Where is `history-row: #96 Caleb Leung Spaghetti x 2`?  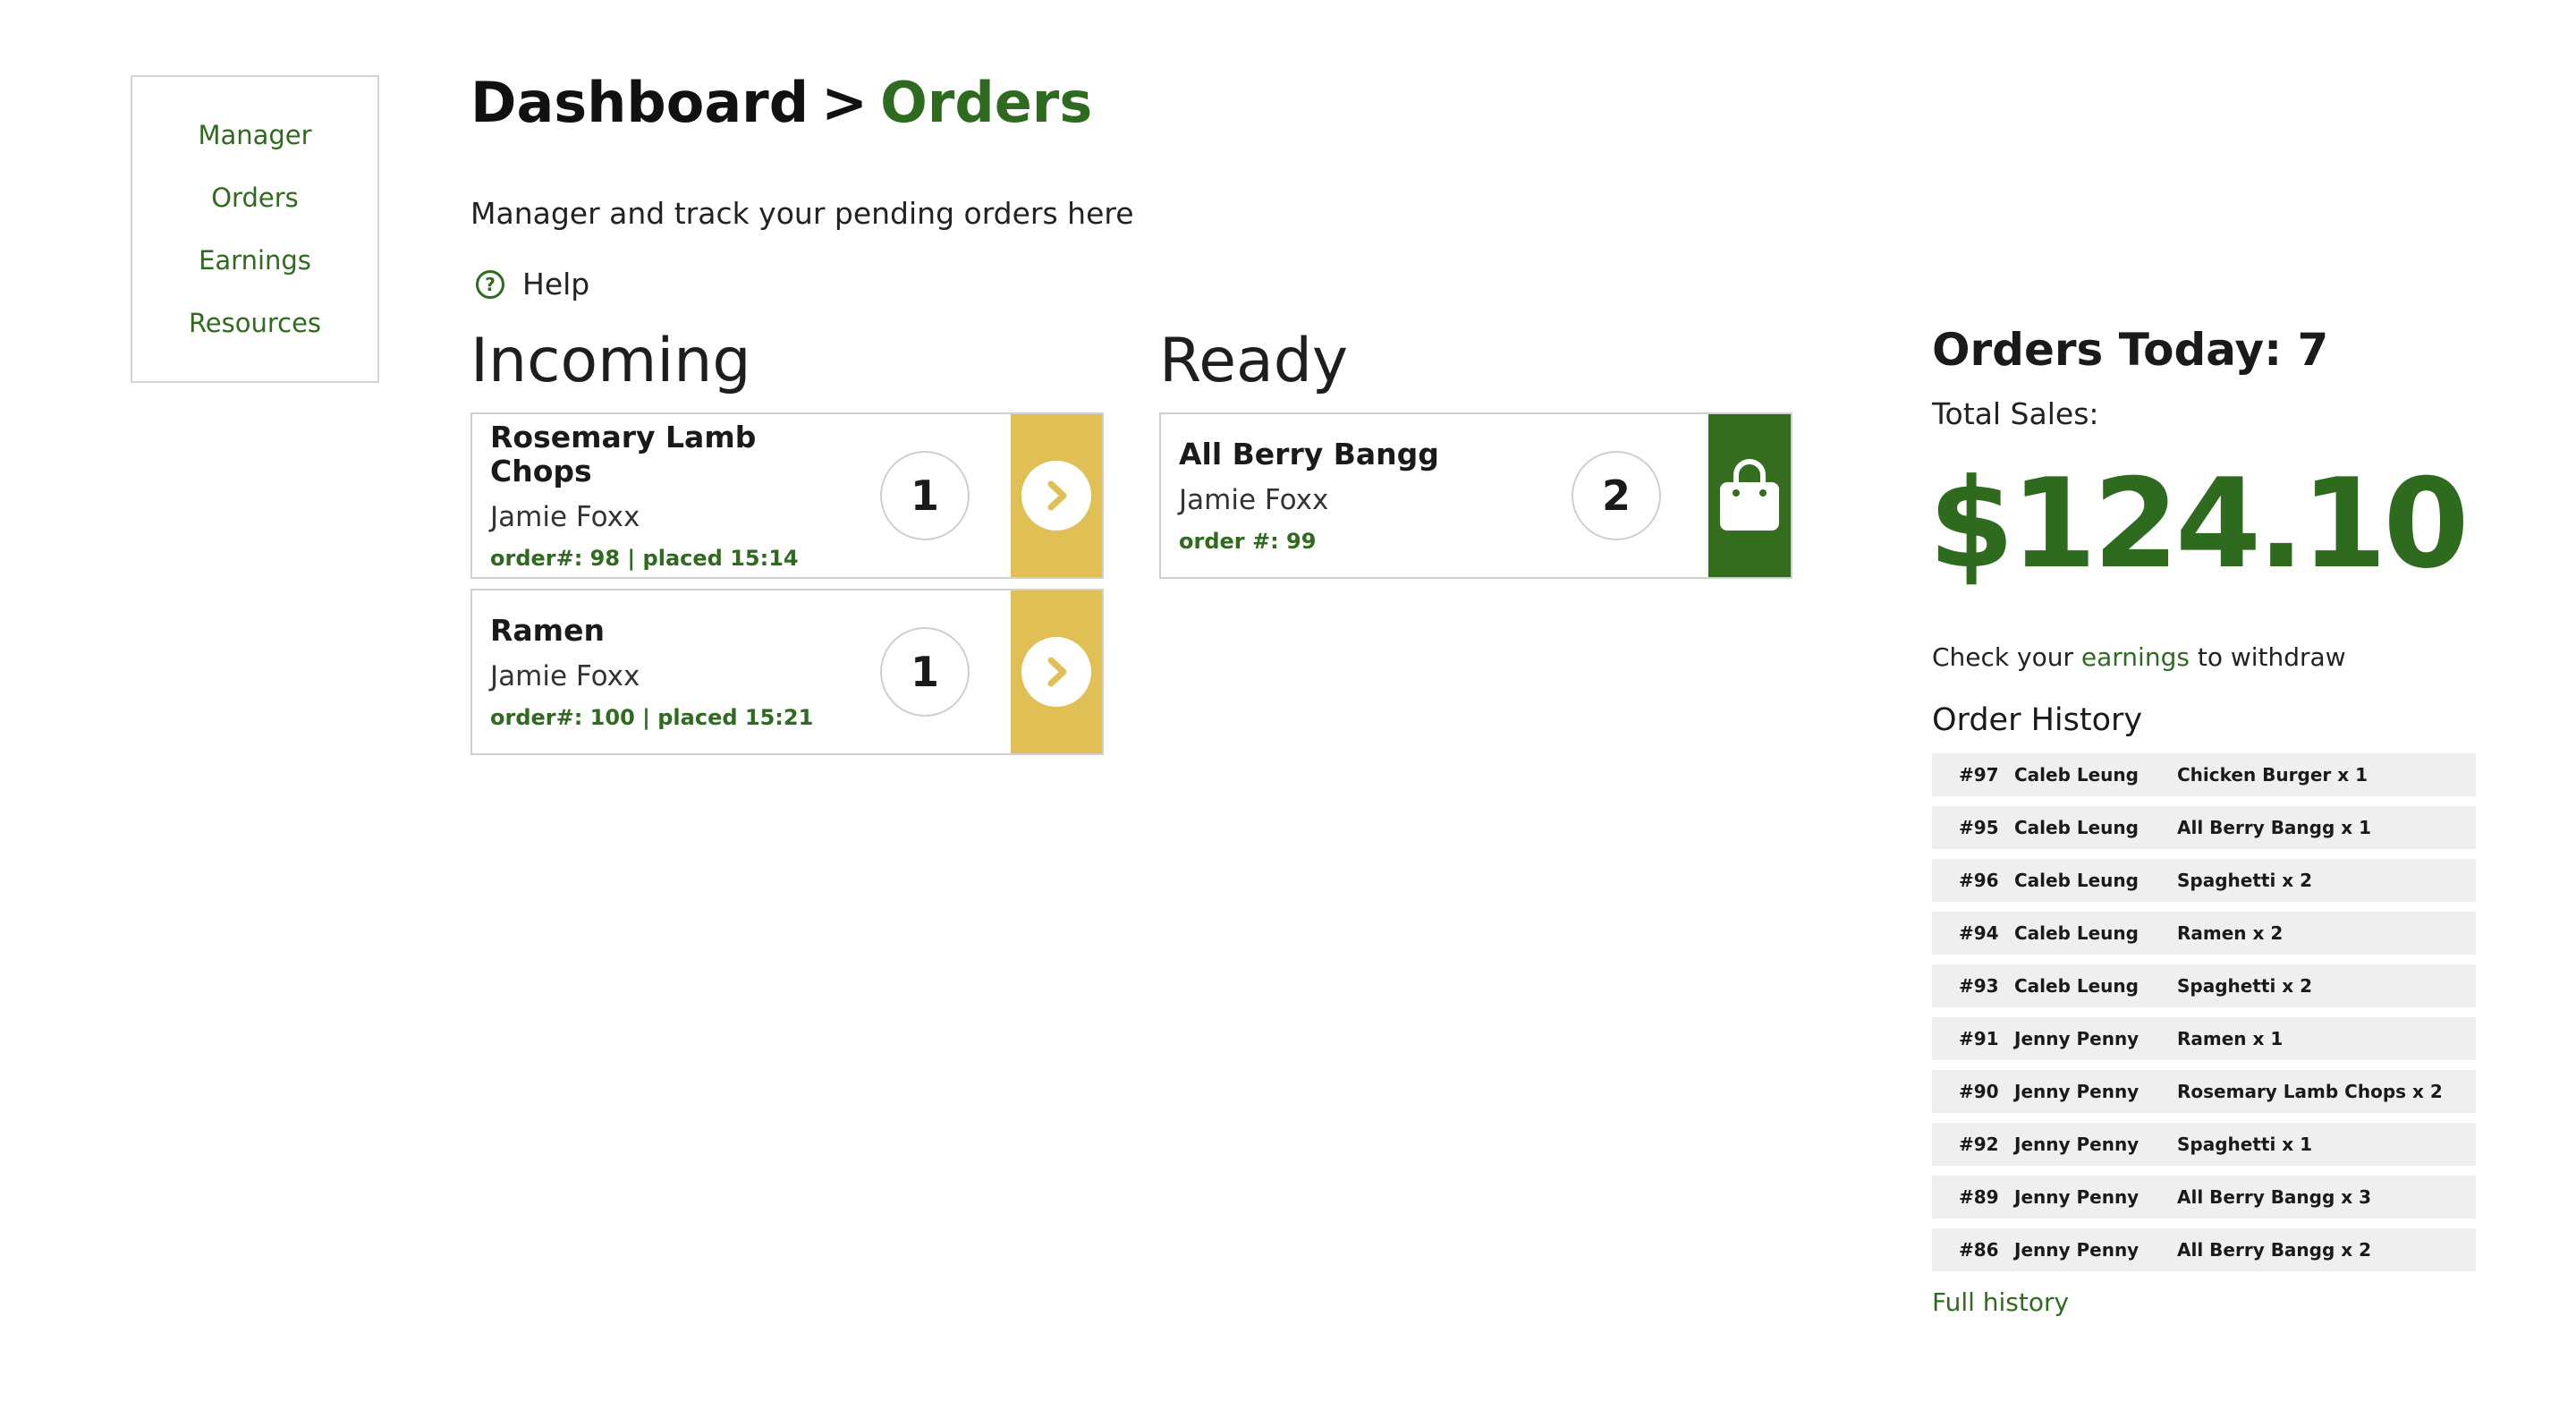
history-row: #96 Caleb Leung Spaghetti x 2 is located at coordinates (2204, 881).